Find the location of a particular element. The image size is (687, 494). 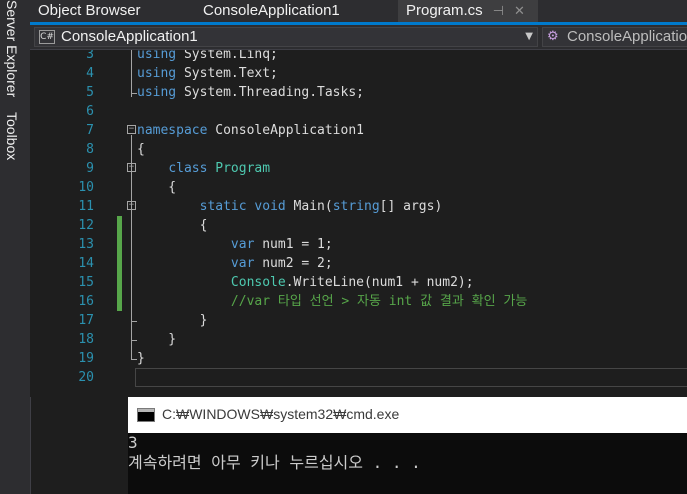

side-tool-strip: Server Explorer Toolbox is located at coordinates (15, 247).